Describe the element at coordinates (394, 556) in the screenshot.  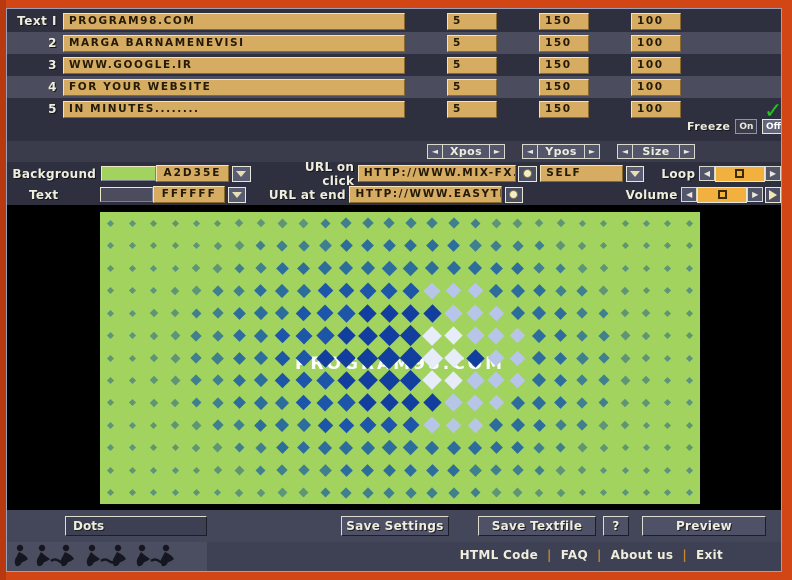
I see `footer-bar: HTML Code | FAQ | About us | Exit` at that location.